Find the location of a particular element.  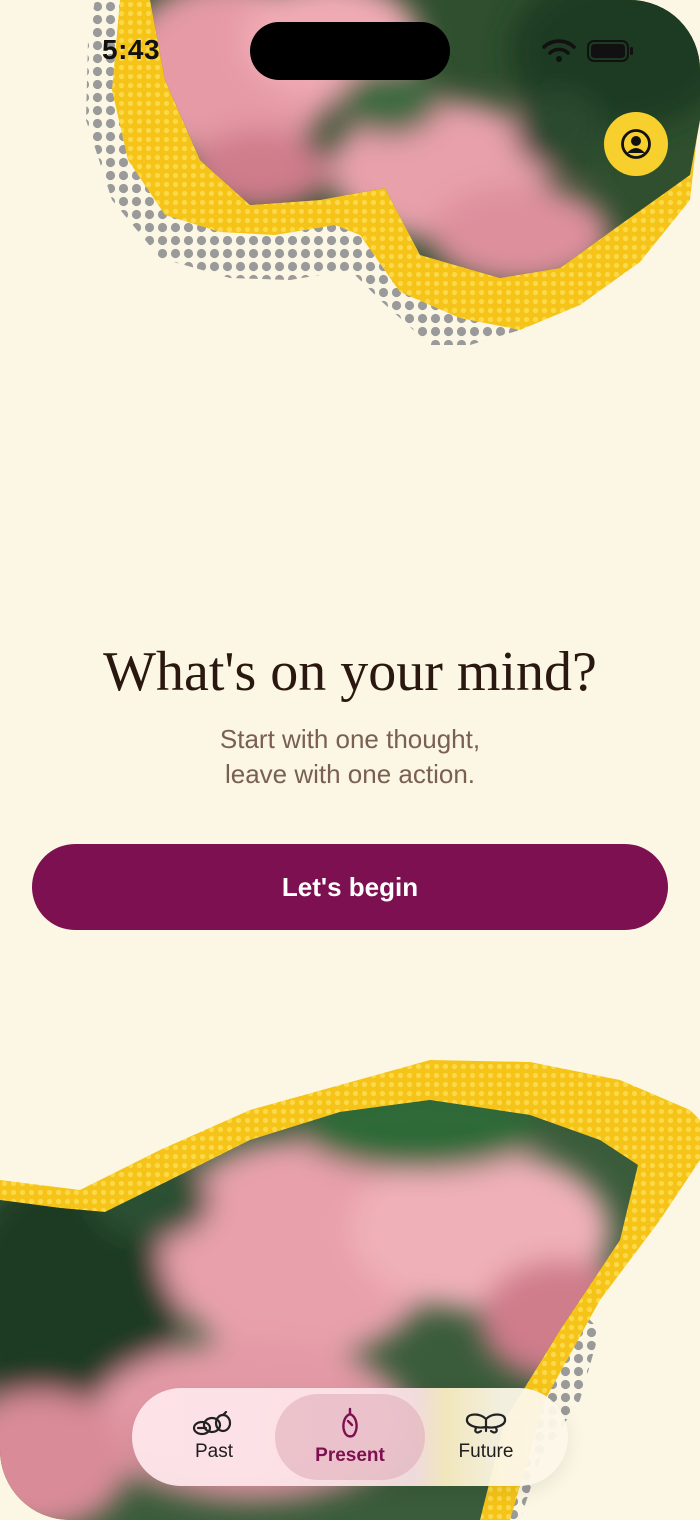

wifi-icon is located at coordinates (559, 50).